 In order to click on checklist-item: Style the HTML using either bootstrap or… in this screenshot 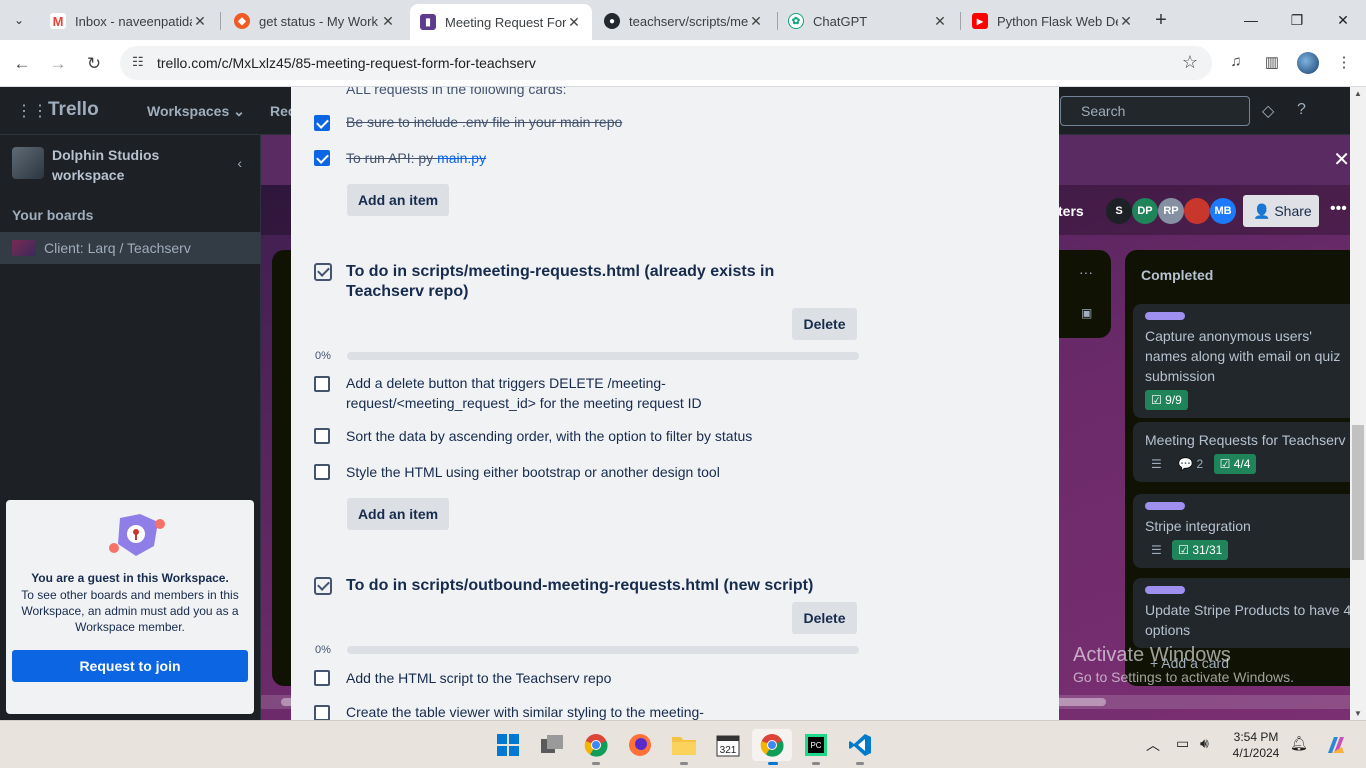, I will do `click(596, 472)`.